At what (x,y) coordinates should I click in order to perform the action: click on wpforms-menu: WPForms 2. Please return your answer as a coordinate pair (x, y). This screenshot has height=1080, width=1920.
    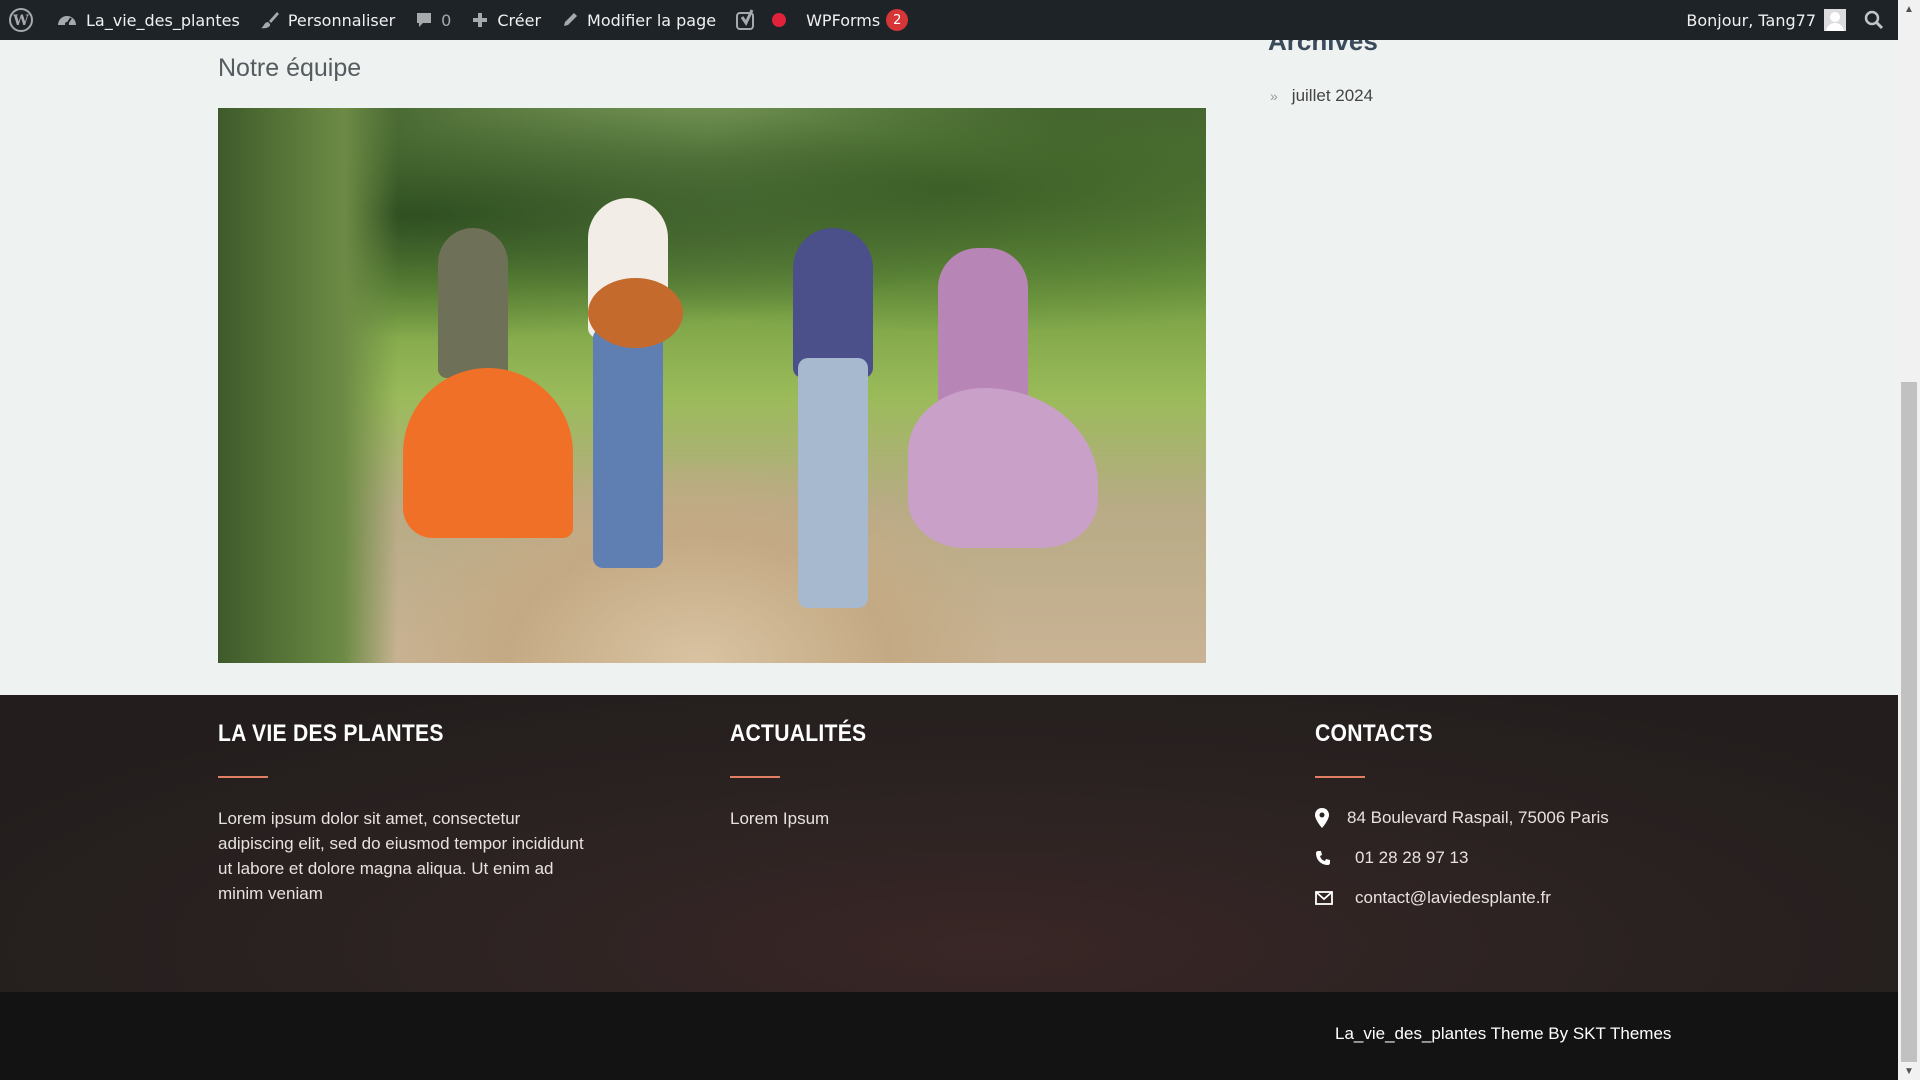
    Looking at the image, I should click on (857, 20).